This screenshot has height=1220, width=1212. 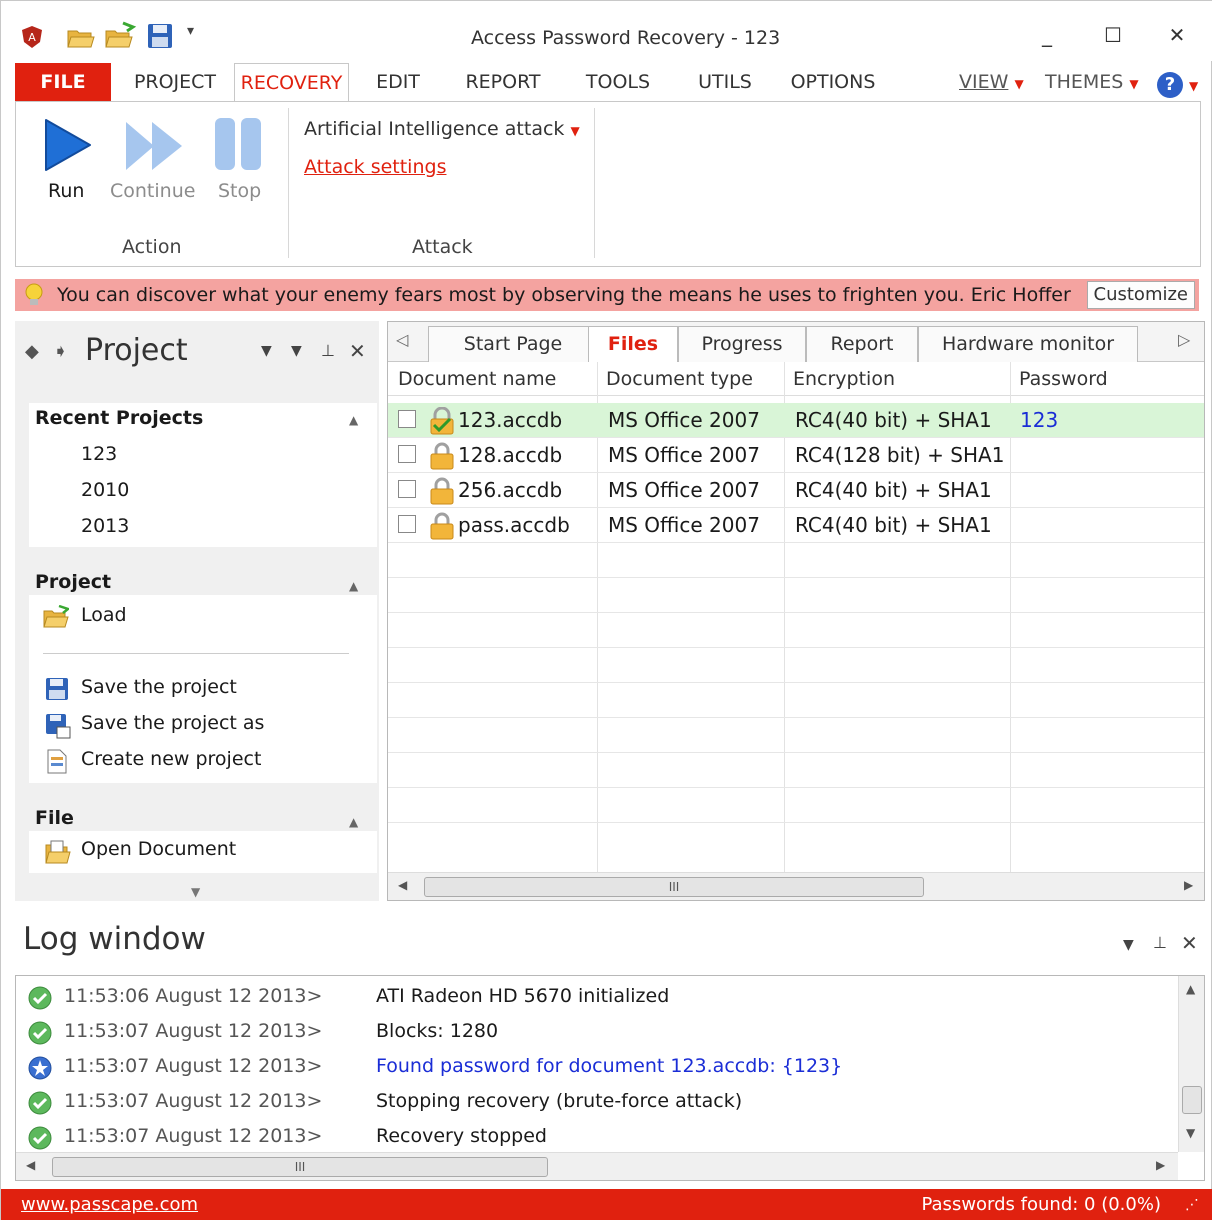 I want to click on themes-menu: THEMES ▼, so click(x=1092, y=82).